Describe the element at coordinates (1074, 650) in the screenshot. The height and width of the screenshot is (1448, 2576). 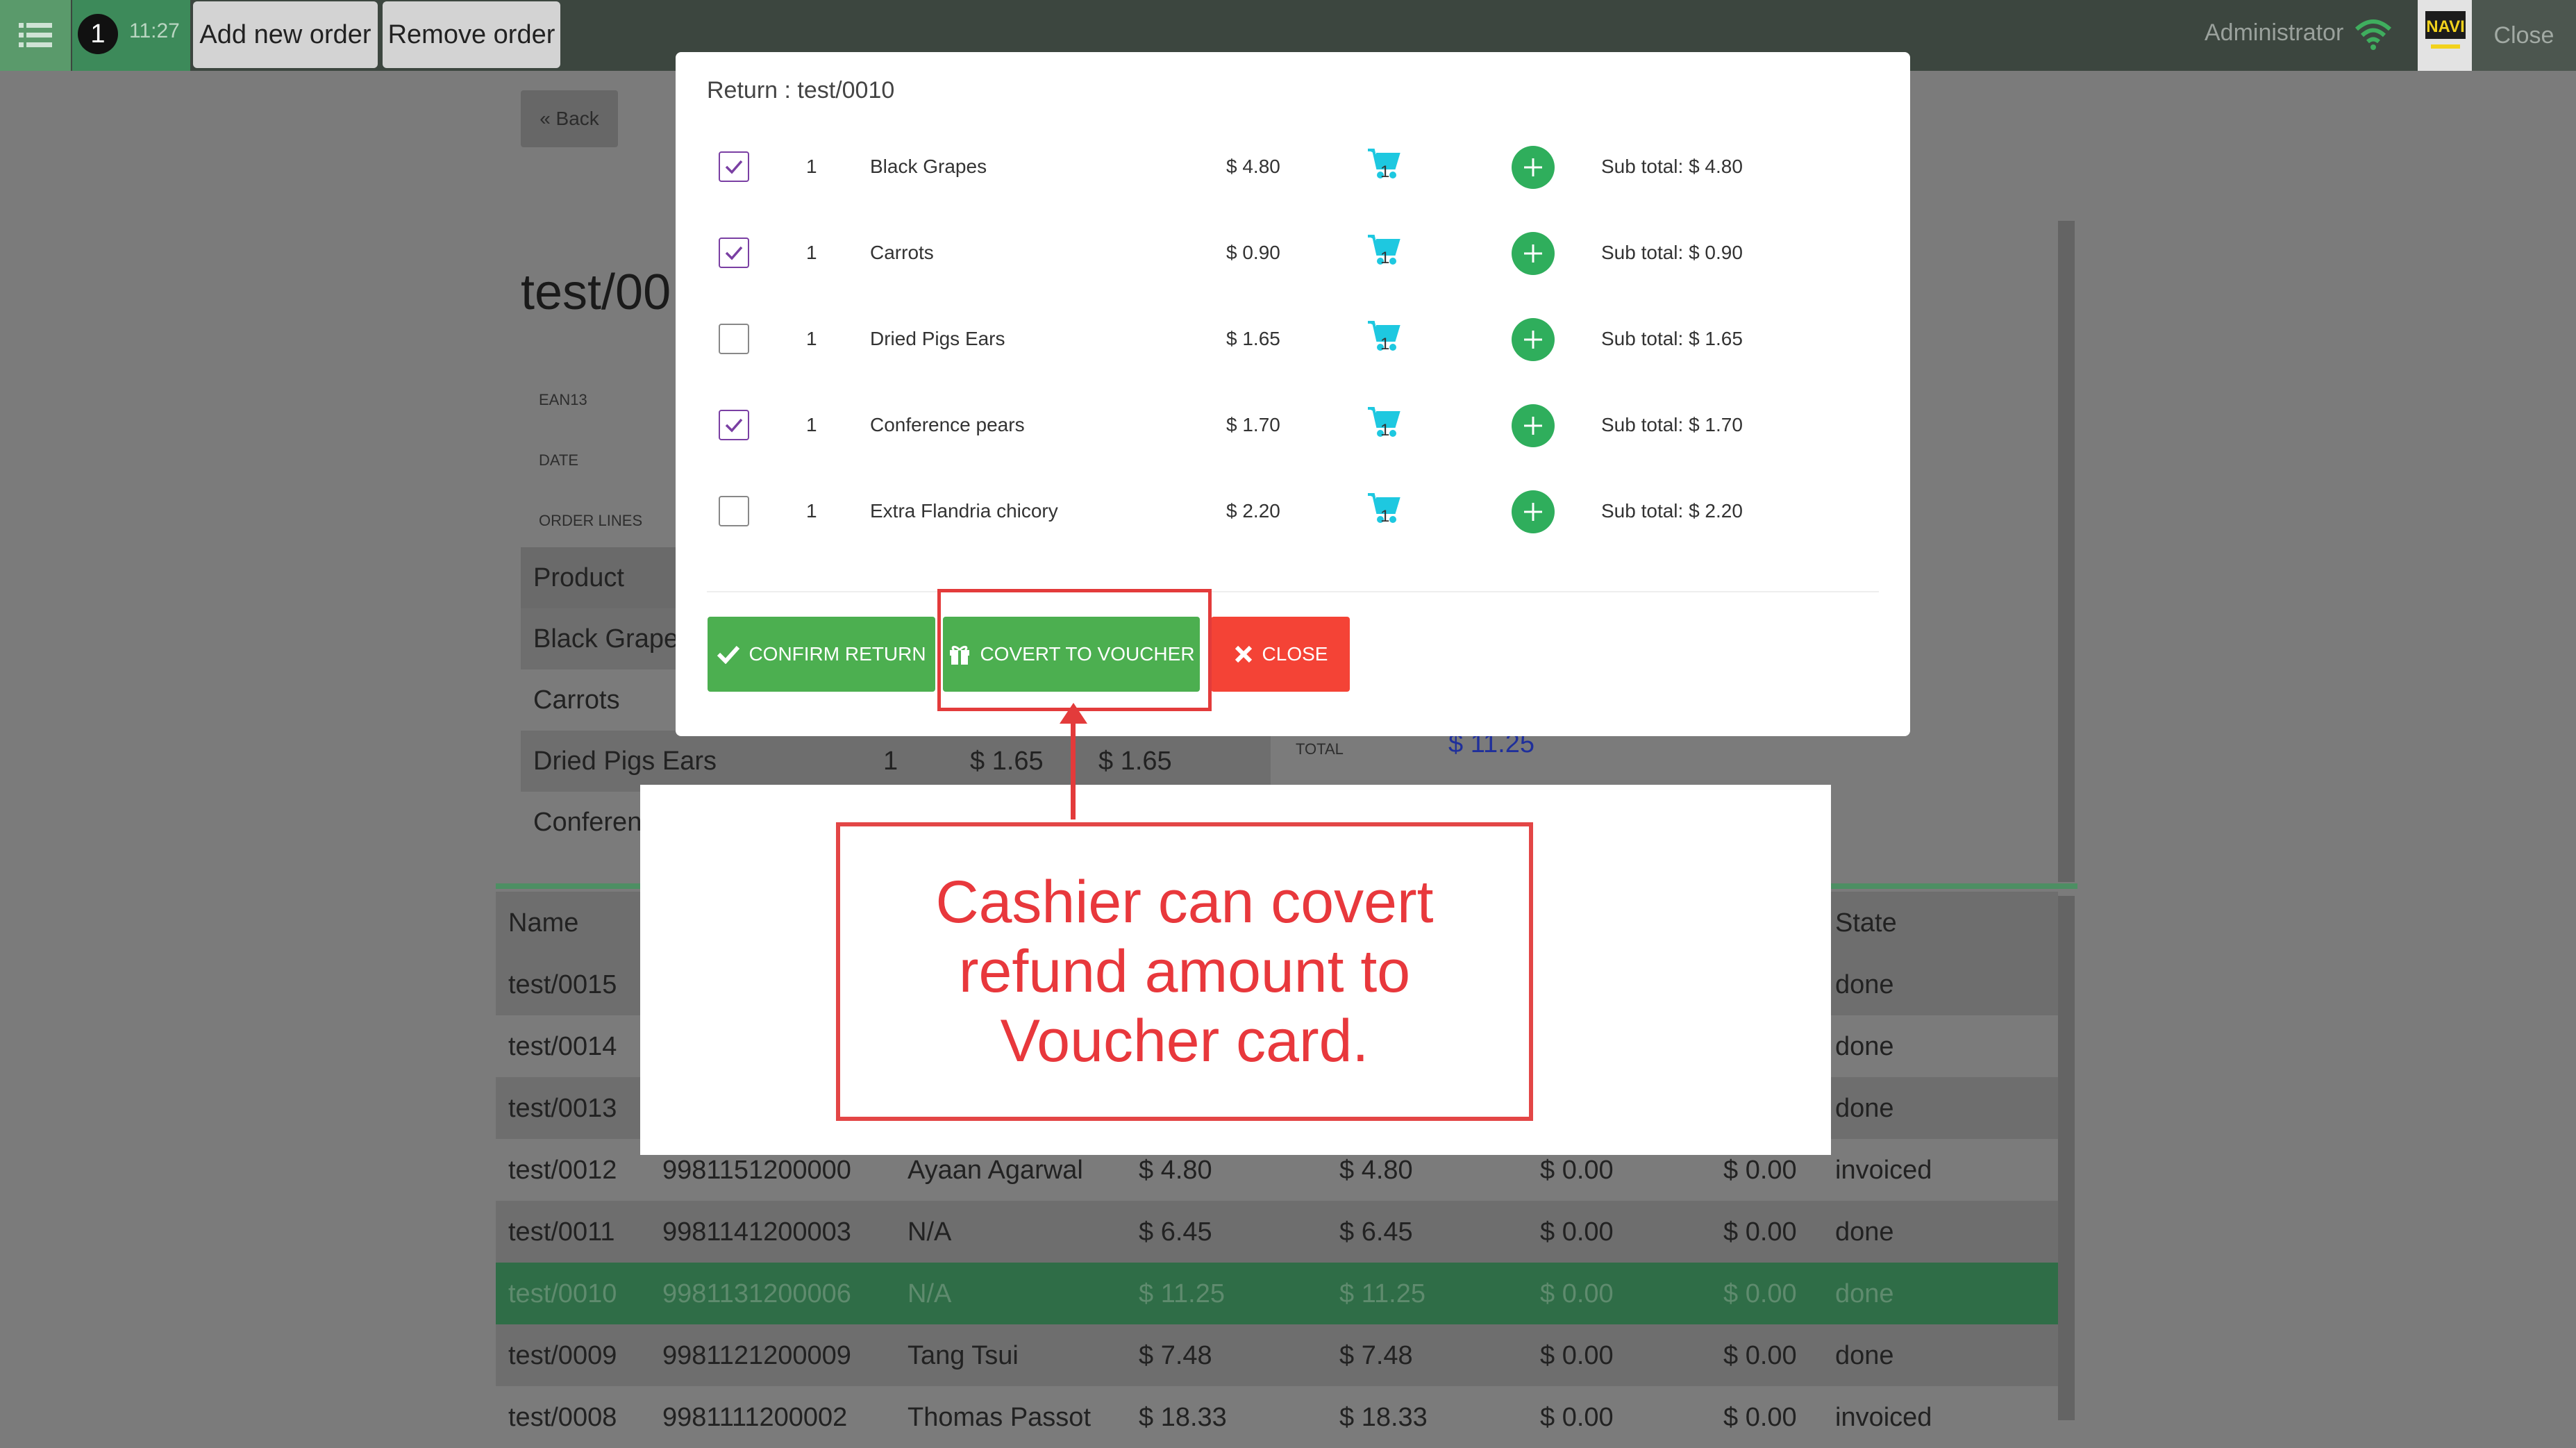
I see `annotation-highlight-box` at that location.